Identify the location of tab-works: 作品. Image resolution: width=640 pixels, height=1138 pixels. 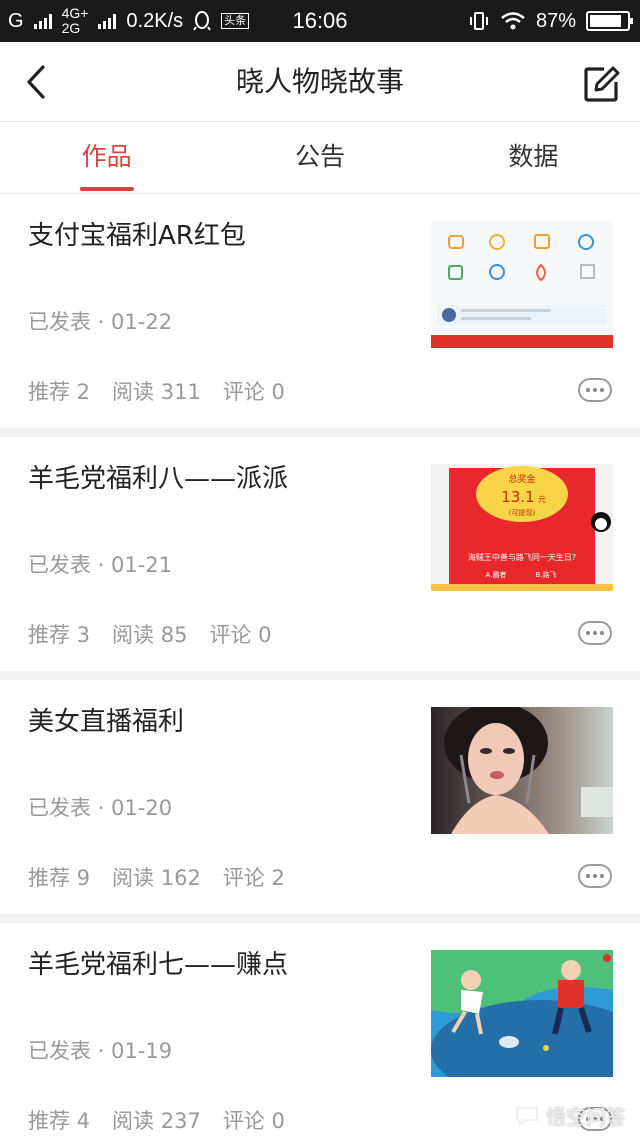
(106, 157).